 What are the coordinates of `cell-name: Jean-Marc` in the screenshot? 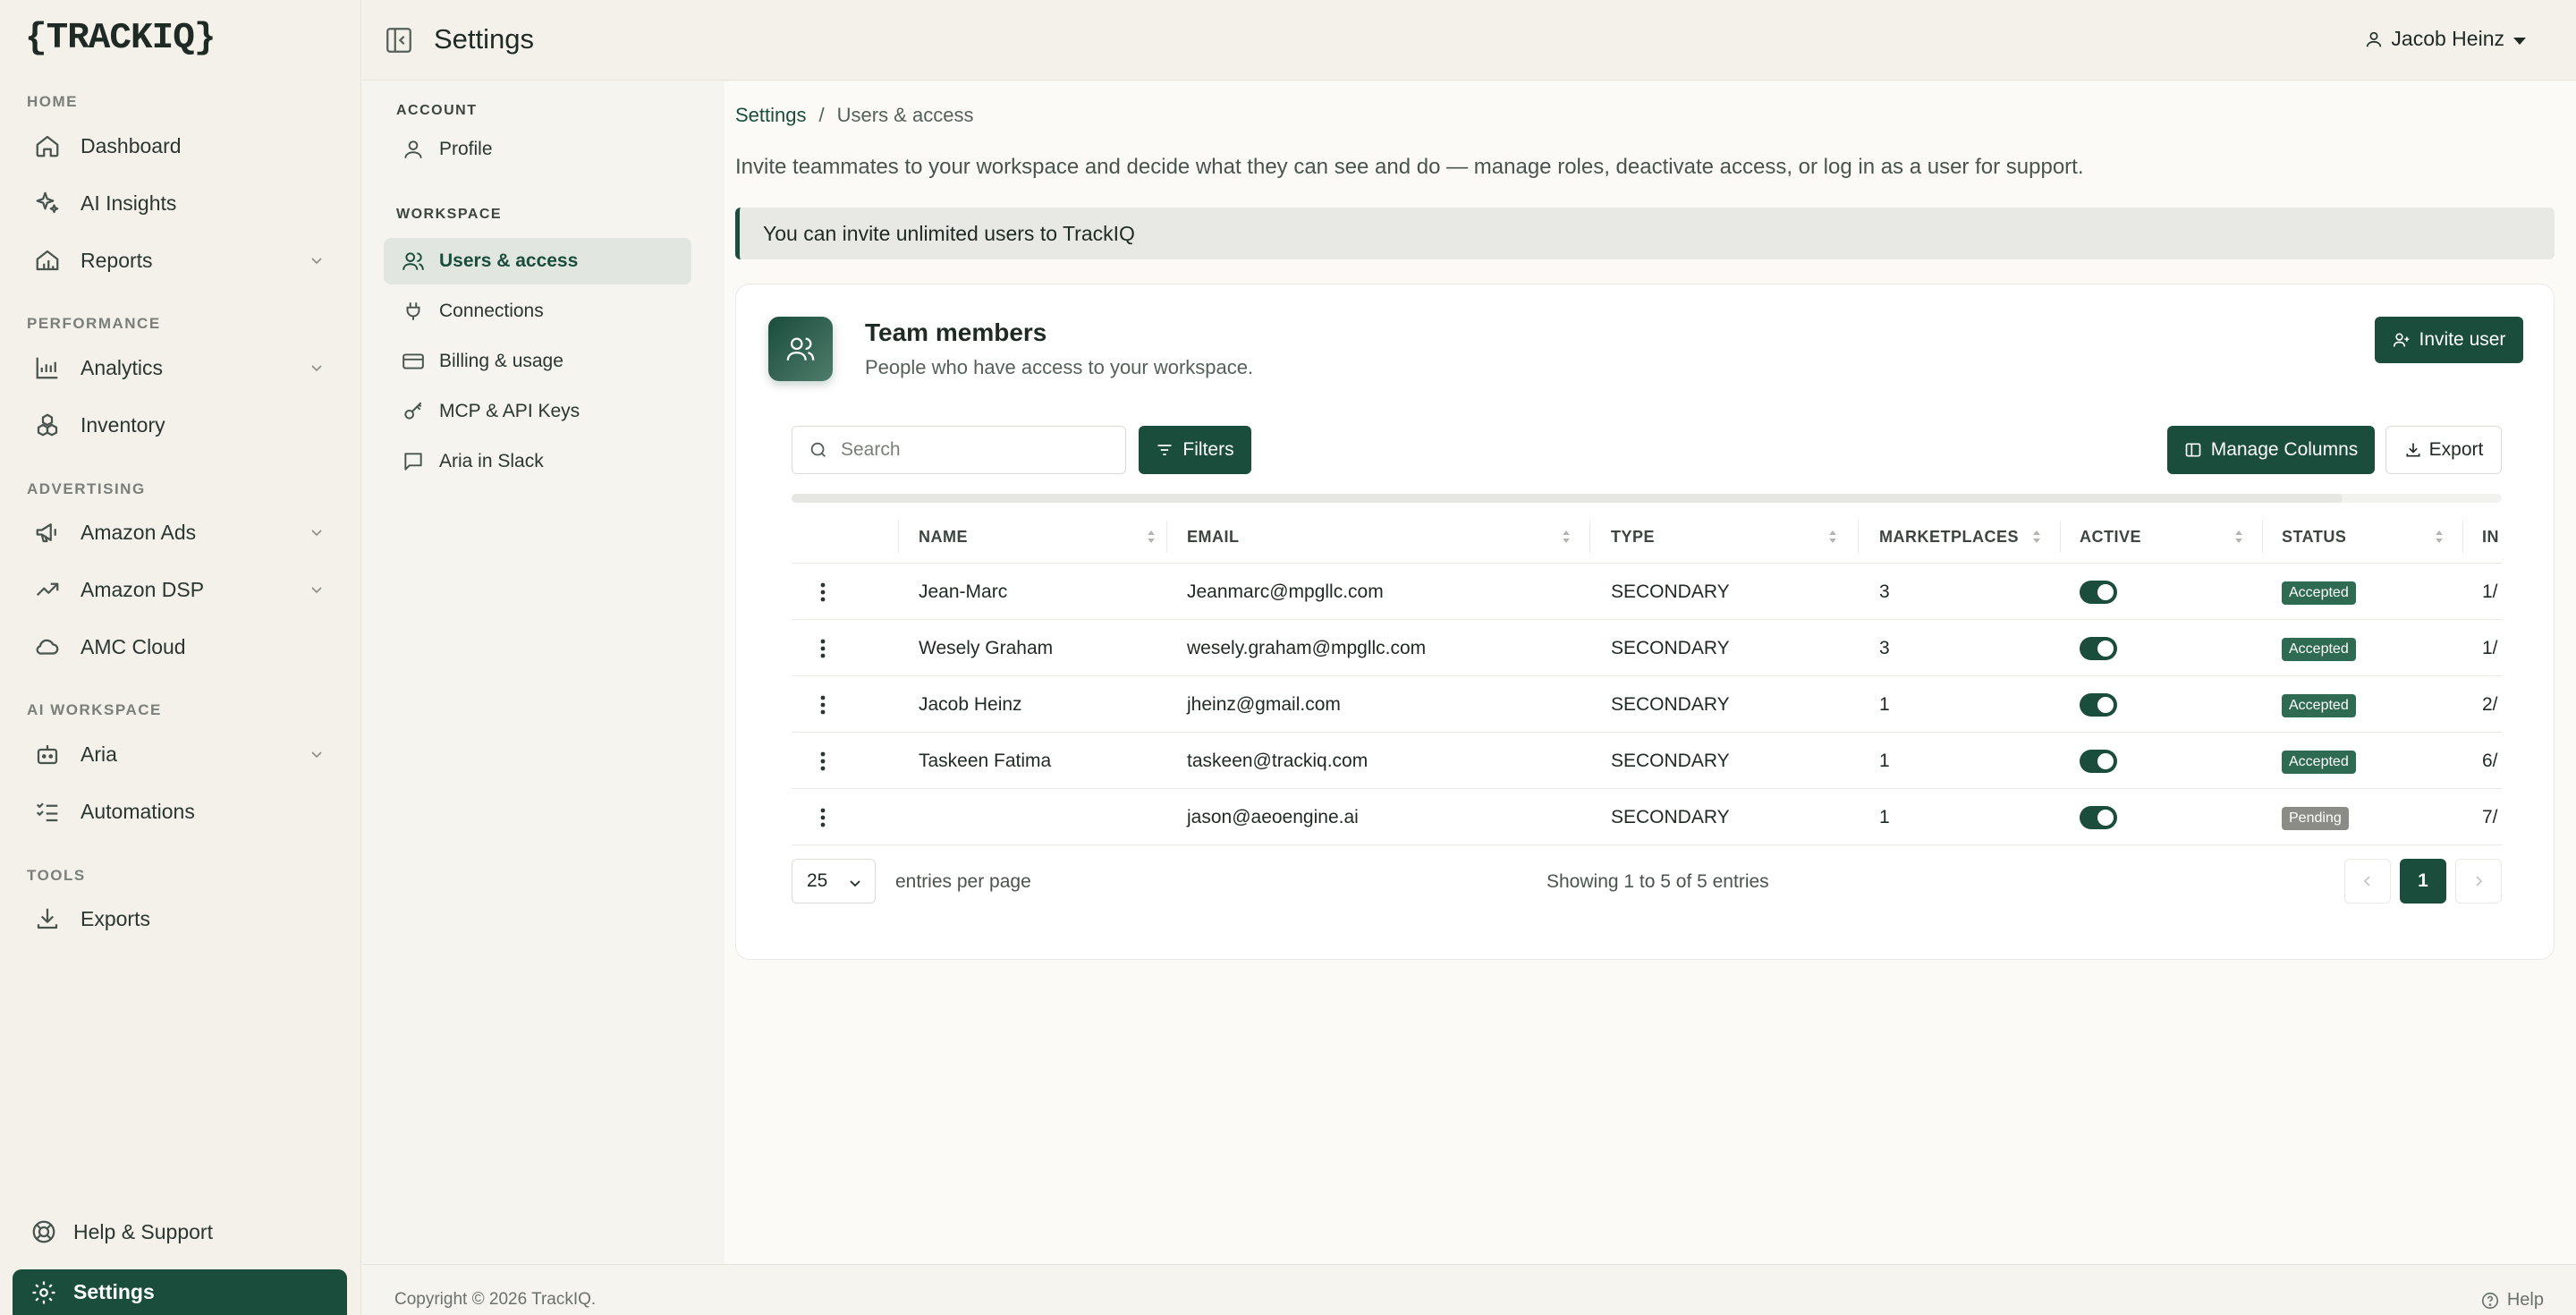 It's located at (963, 591).